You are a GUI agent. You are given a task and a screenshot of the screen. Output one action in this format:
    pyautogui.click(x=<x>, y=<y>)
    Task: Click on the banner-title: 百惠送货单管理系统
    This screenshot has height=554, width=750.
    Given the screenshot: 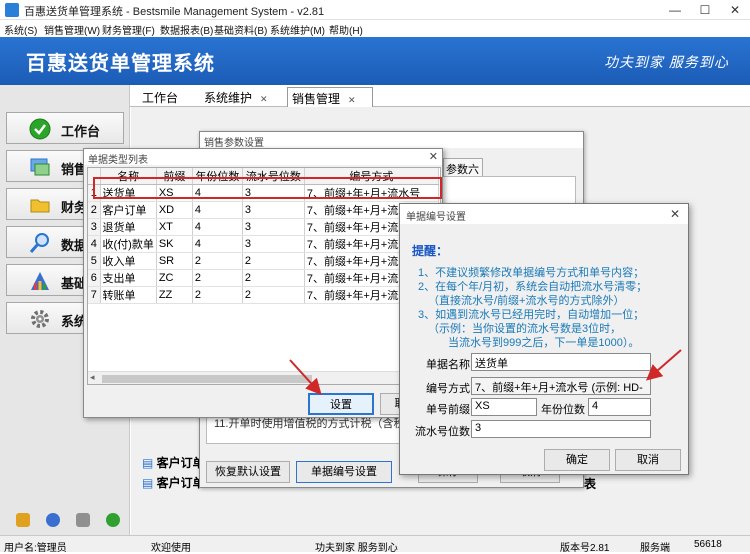 What is the action you would take?
    pyautogui.click(x=120, y=64)
    